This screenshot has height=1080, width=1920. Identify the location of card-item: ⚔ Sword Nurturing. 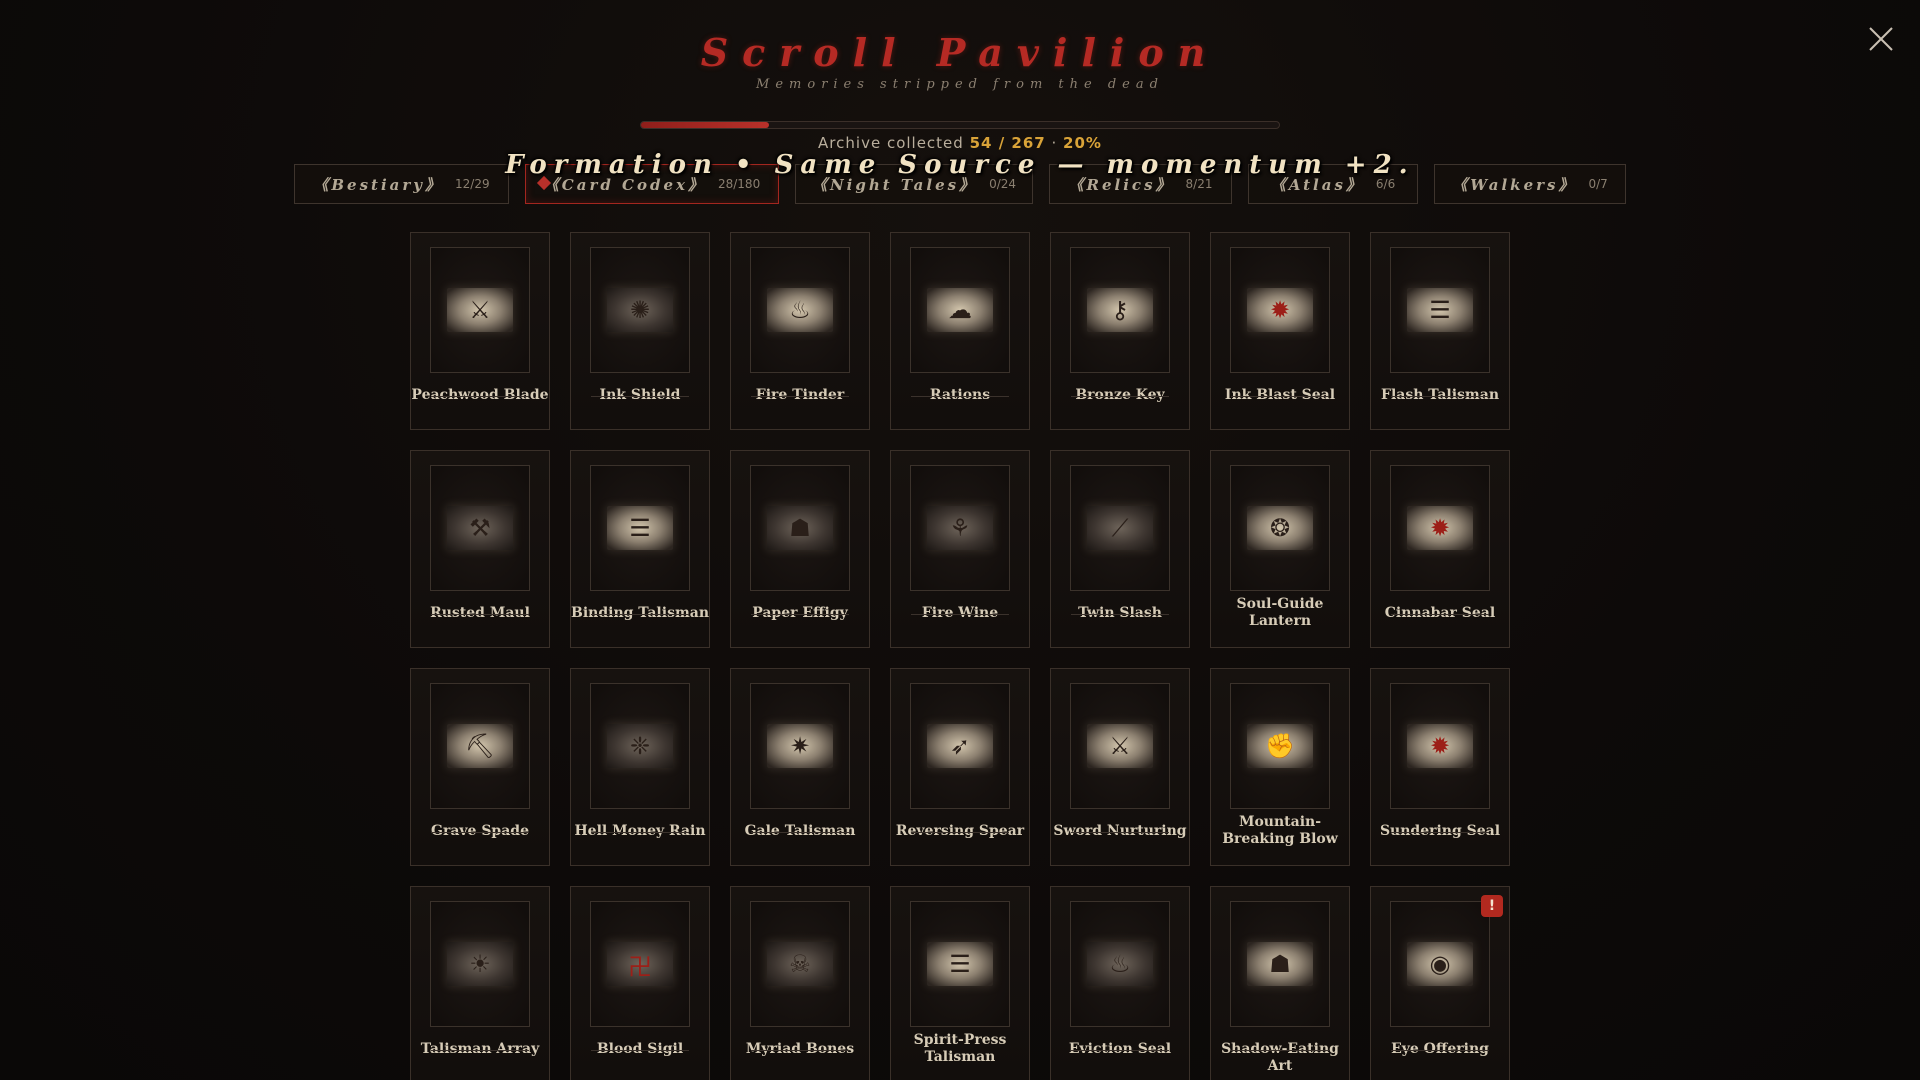
(1120, 767).